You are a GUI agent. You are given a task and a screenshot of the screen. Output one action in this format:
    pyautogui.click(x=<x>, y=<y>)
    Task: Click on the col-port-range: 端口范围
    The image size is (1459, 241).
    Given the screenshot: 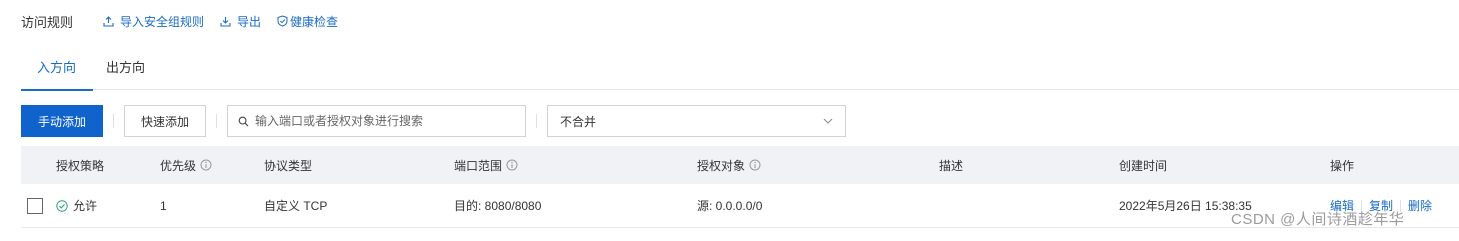 What is the action you would take?
    pyautogui.click(x=575, y=165)
    